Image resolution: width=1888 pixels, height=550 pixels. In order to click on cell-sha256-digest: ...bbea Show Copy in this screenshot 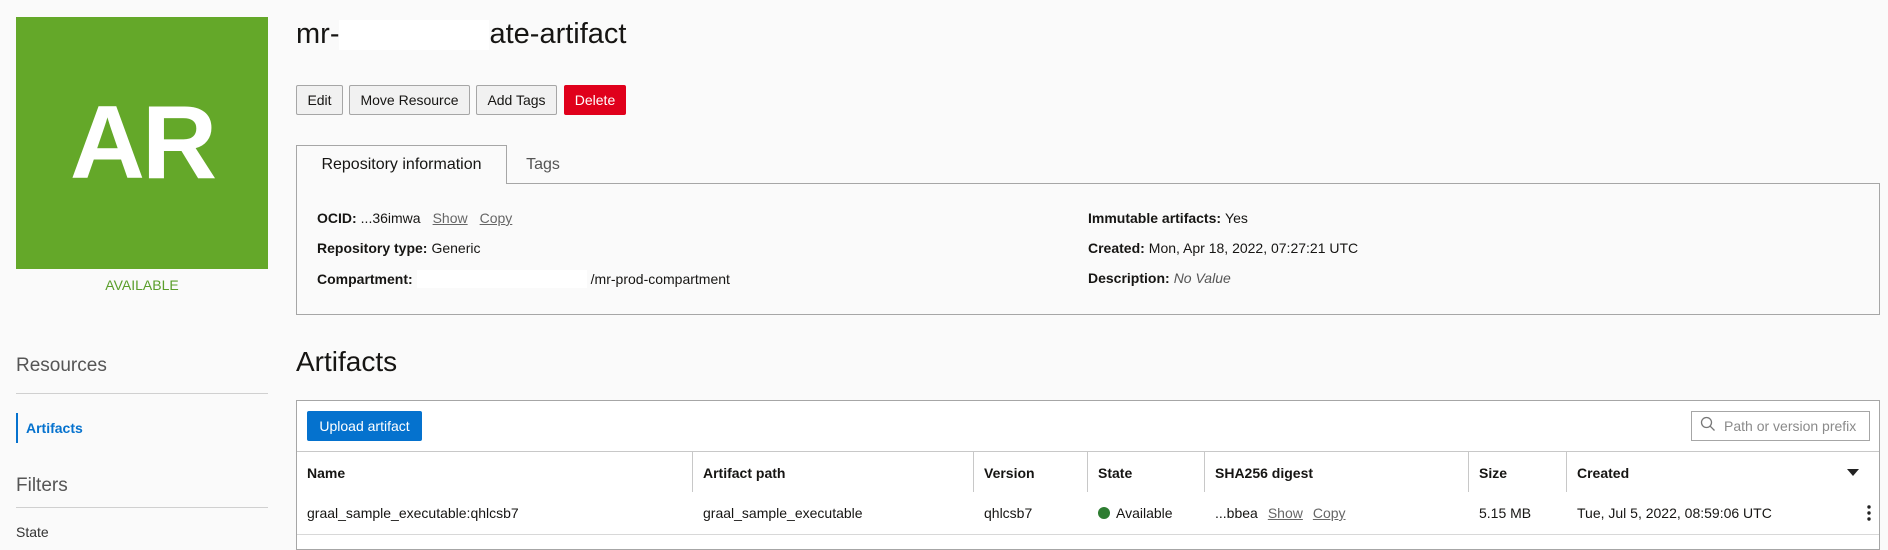, I will do `click(1337, 513)`.